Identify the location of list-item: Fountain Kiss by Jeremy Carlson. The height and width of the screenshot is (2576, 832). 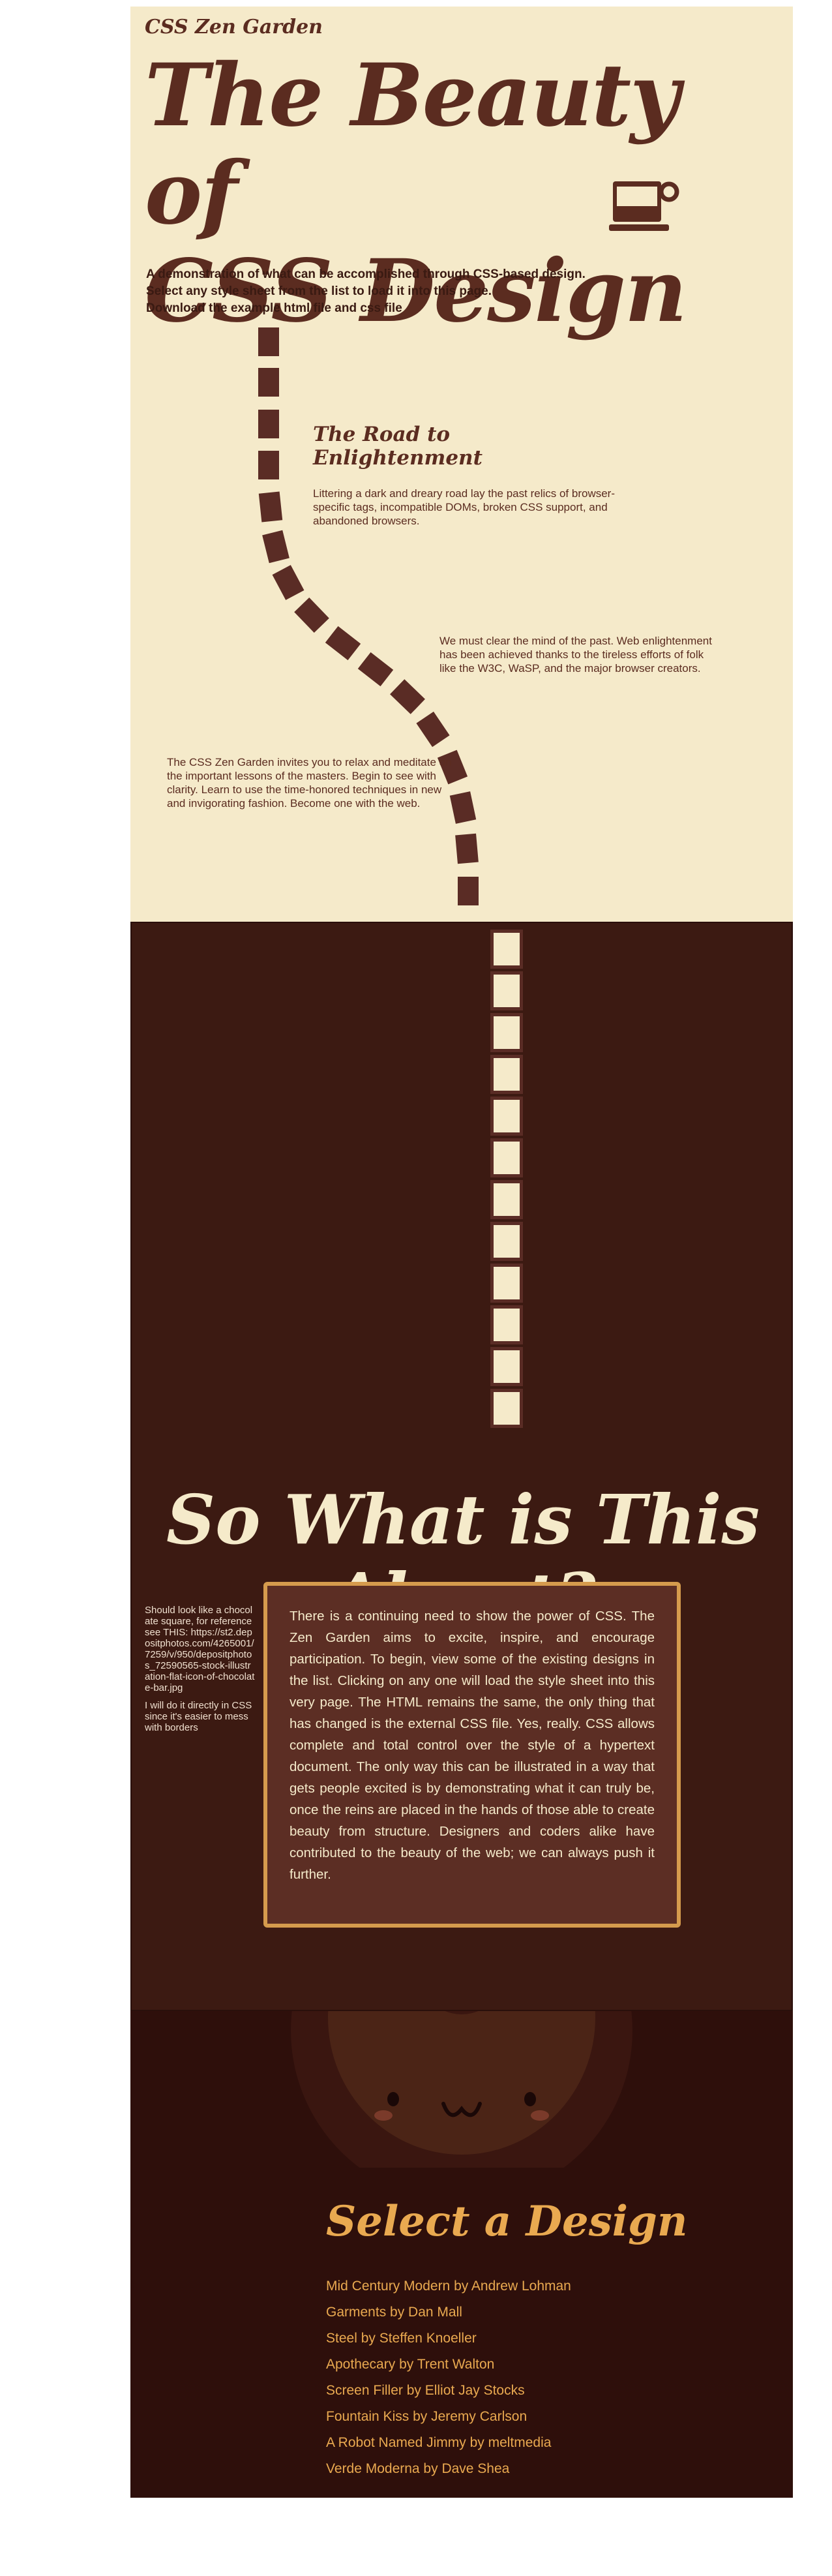
(448, 2417).